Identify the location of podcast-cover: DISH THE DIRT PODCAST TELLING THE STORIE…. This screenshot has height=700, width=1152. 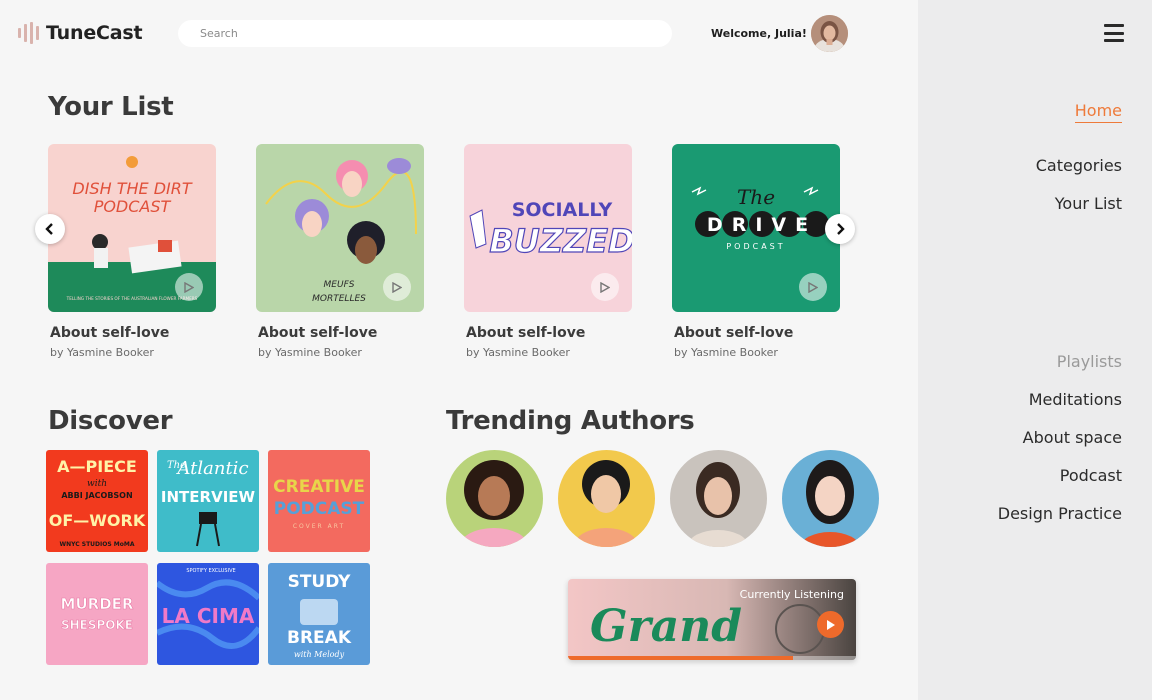
(132, 228).